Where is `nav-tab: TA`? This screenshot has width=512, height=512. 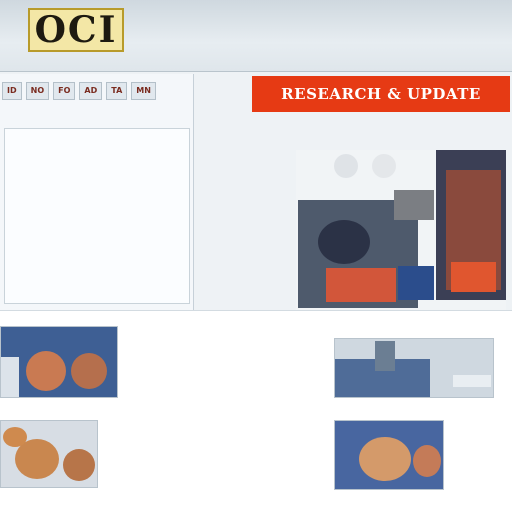
nav-tab: TA is located at coordinates (117, 91).